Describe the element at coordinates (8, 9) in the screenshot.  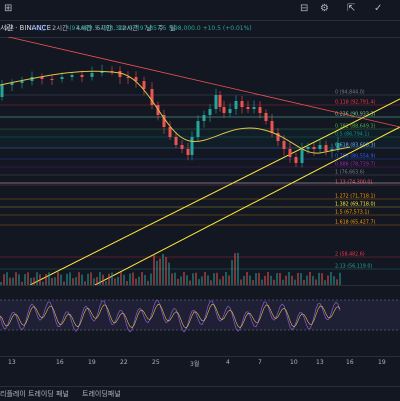
I see `layout-icon: ⊞` at that location.